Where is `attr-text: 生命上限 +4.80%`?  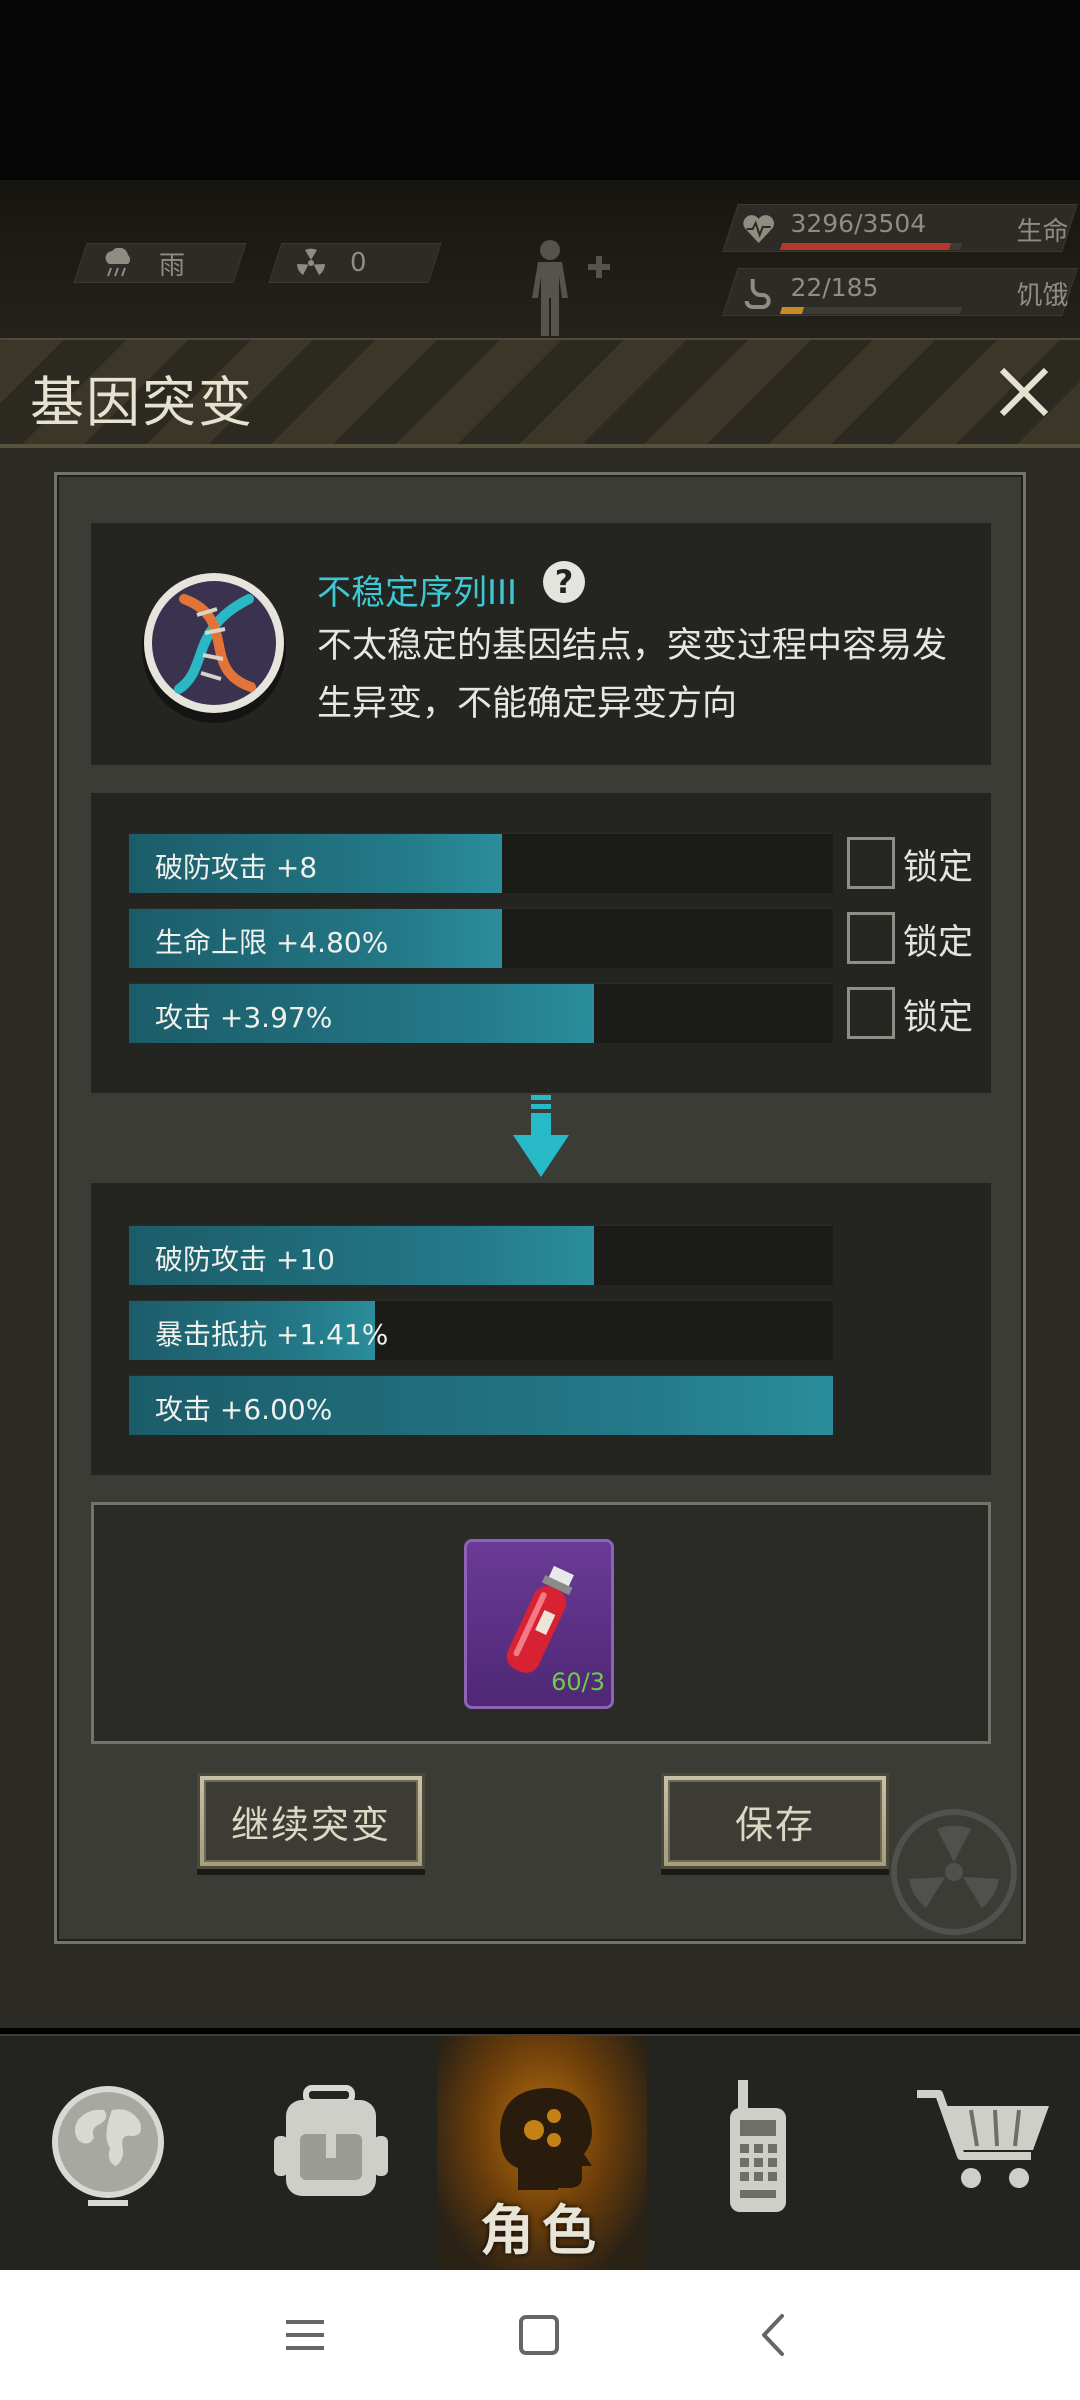 attr-text: 生命上限 +4.80% is located at coordinates (272, 942).